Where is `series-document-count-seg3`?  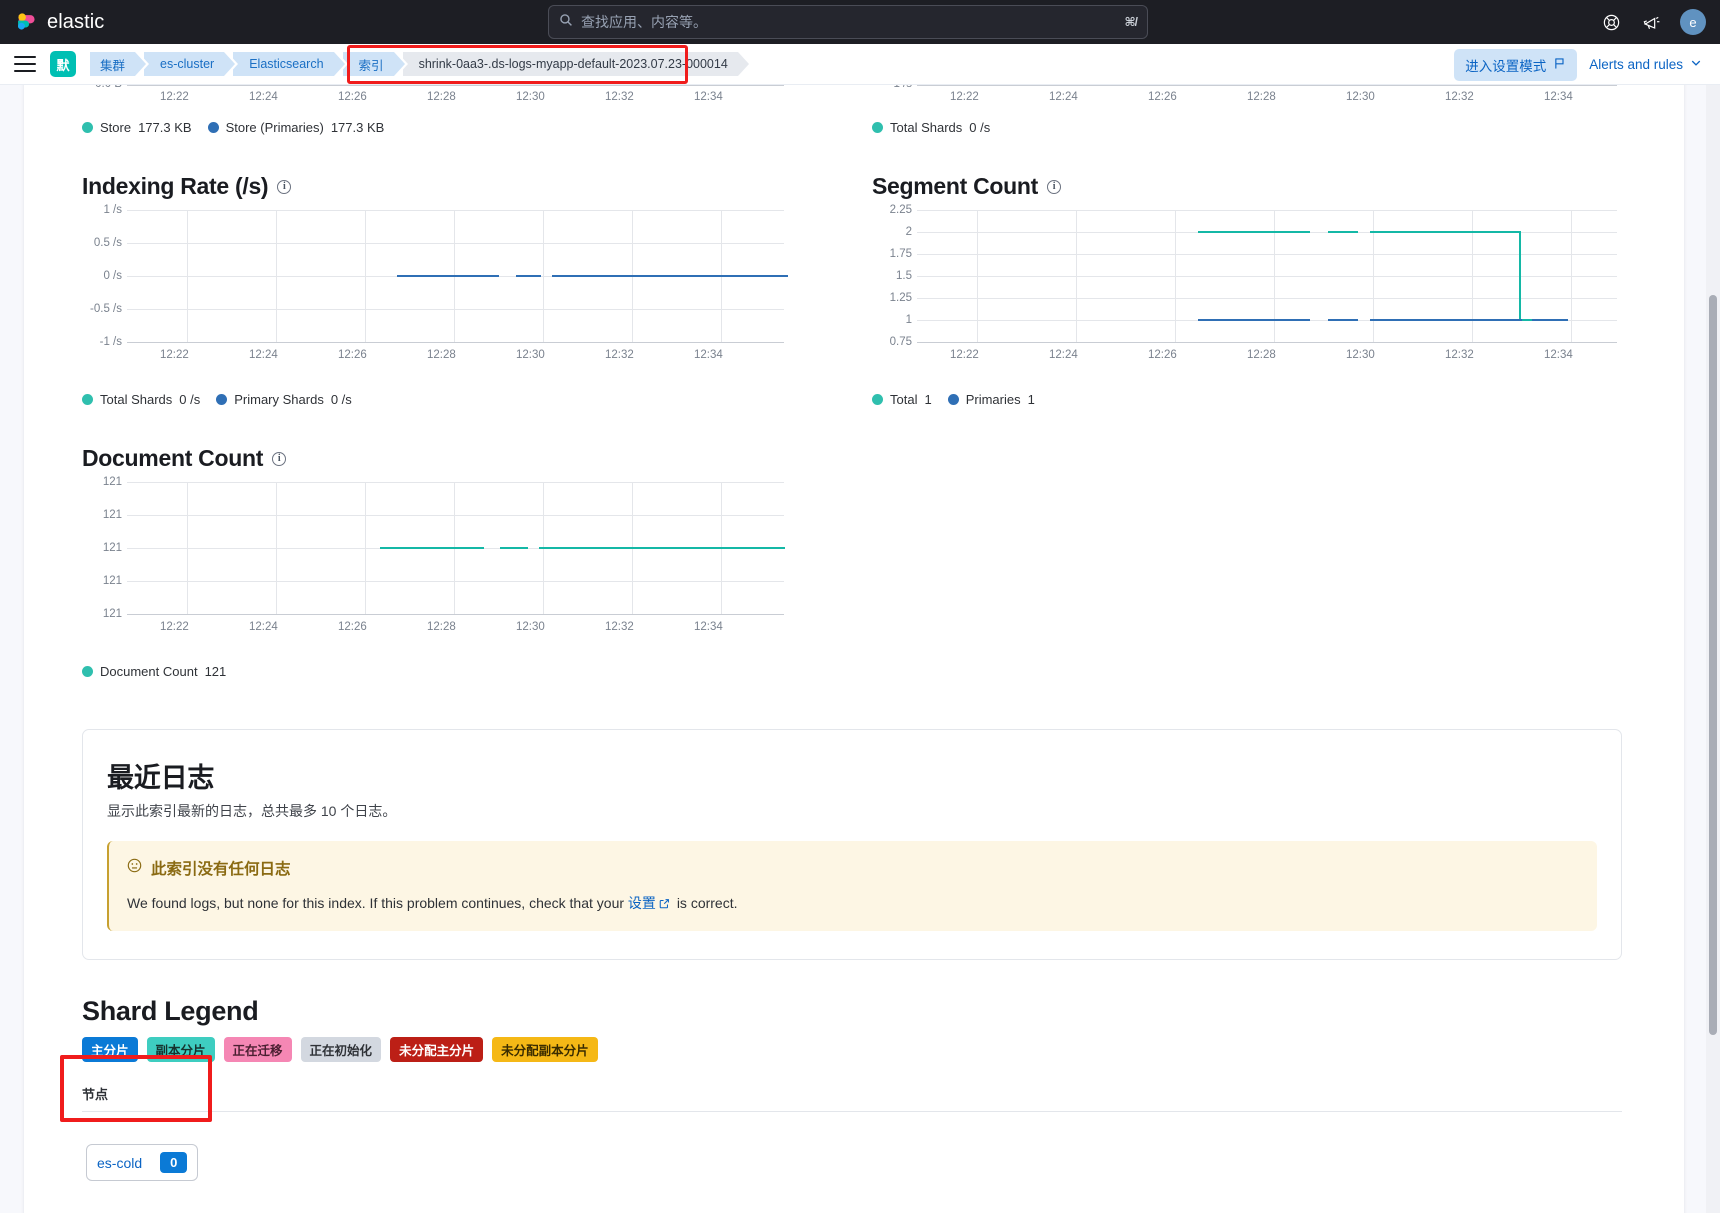 series-document-count-seg3 is located at coordinates (662, 548).